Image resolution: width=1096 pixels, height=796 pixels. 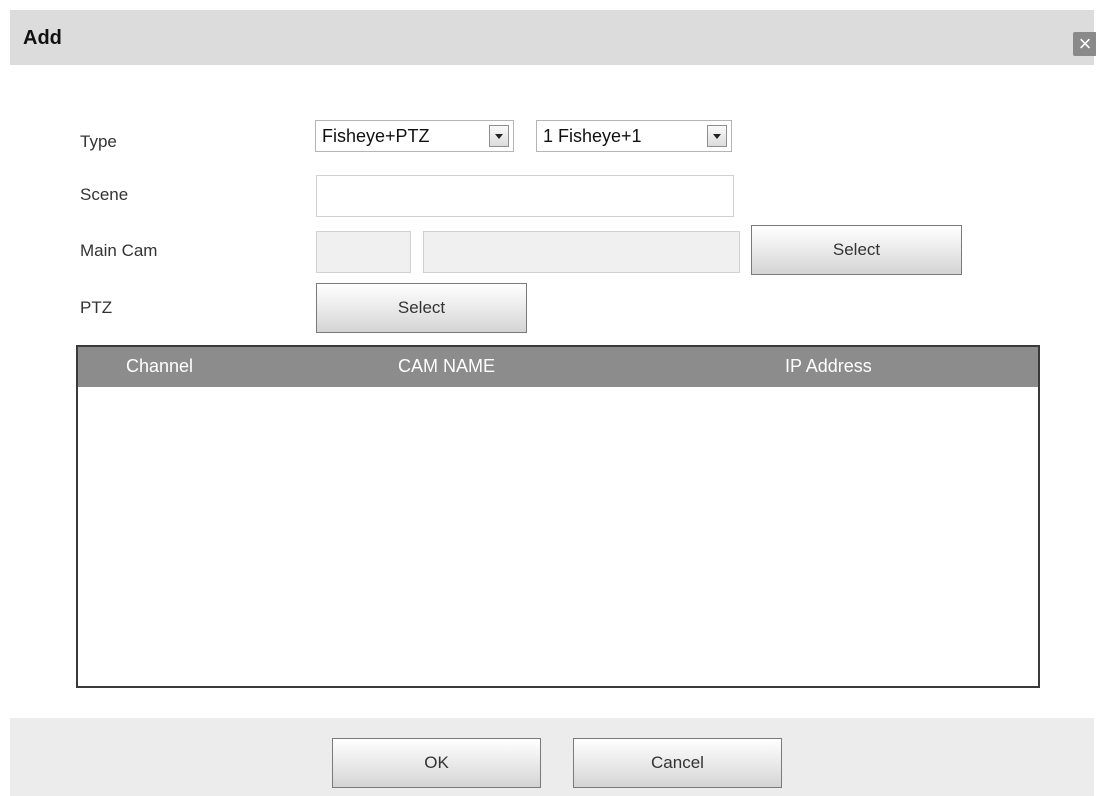 I want to click on ok-button: OK, so click(x=436, y=763).